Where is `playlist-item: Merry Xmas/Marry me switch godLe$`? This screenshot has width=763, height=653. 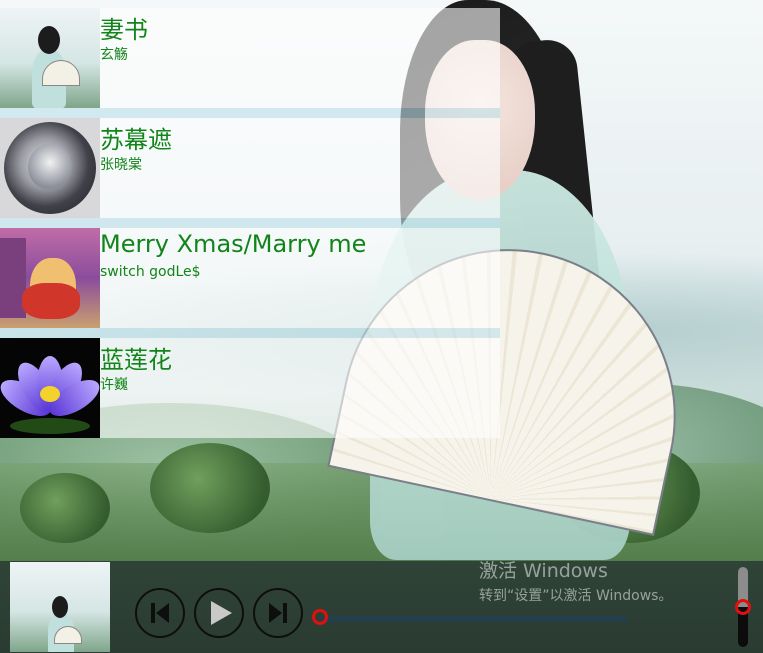
playlist-item: Merry Xmas/Marry me switch godLe$ is located at coordinates (250, 278).